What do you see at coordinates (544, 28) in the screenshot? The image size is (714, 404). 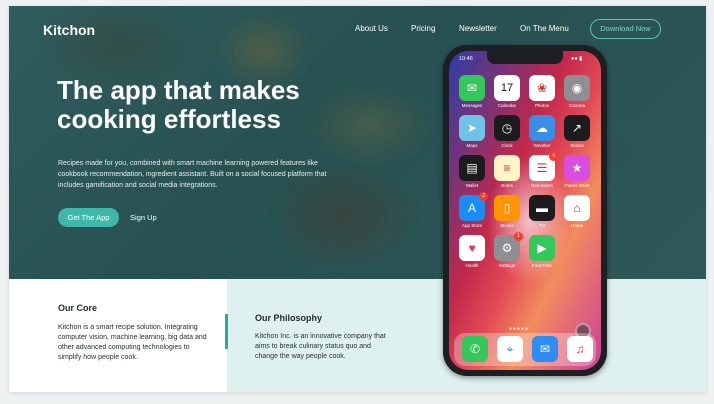 I see `nav-on-the-menu: On The Menu` at bounding box center [544, 28].